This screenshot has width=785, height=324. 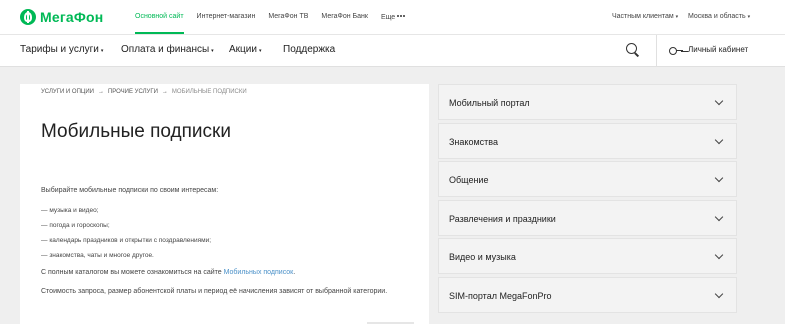 I want to click on nav-item-label: Поддержка, so click(x=309, y=49).